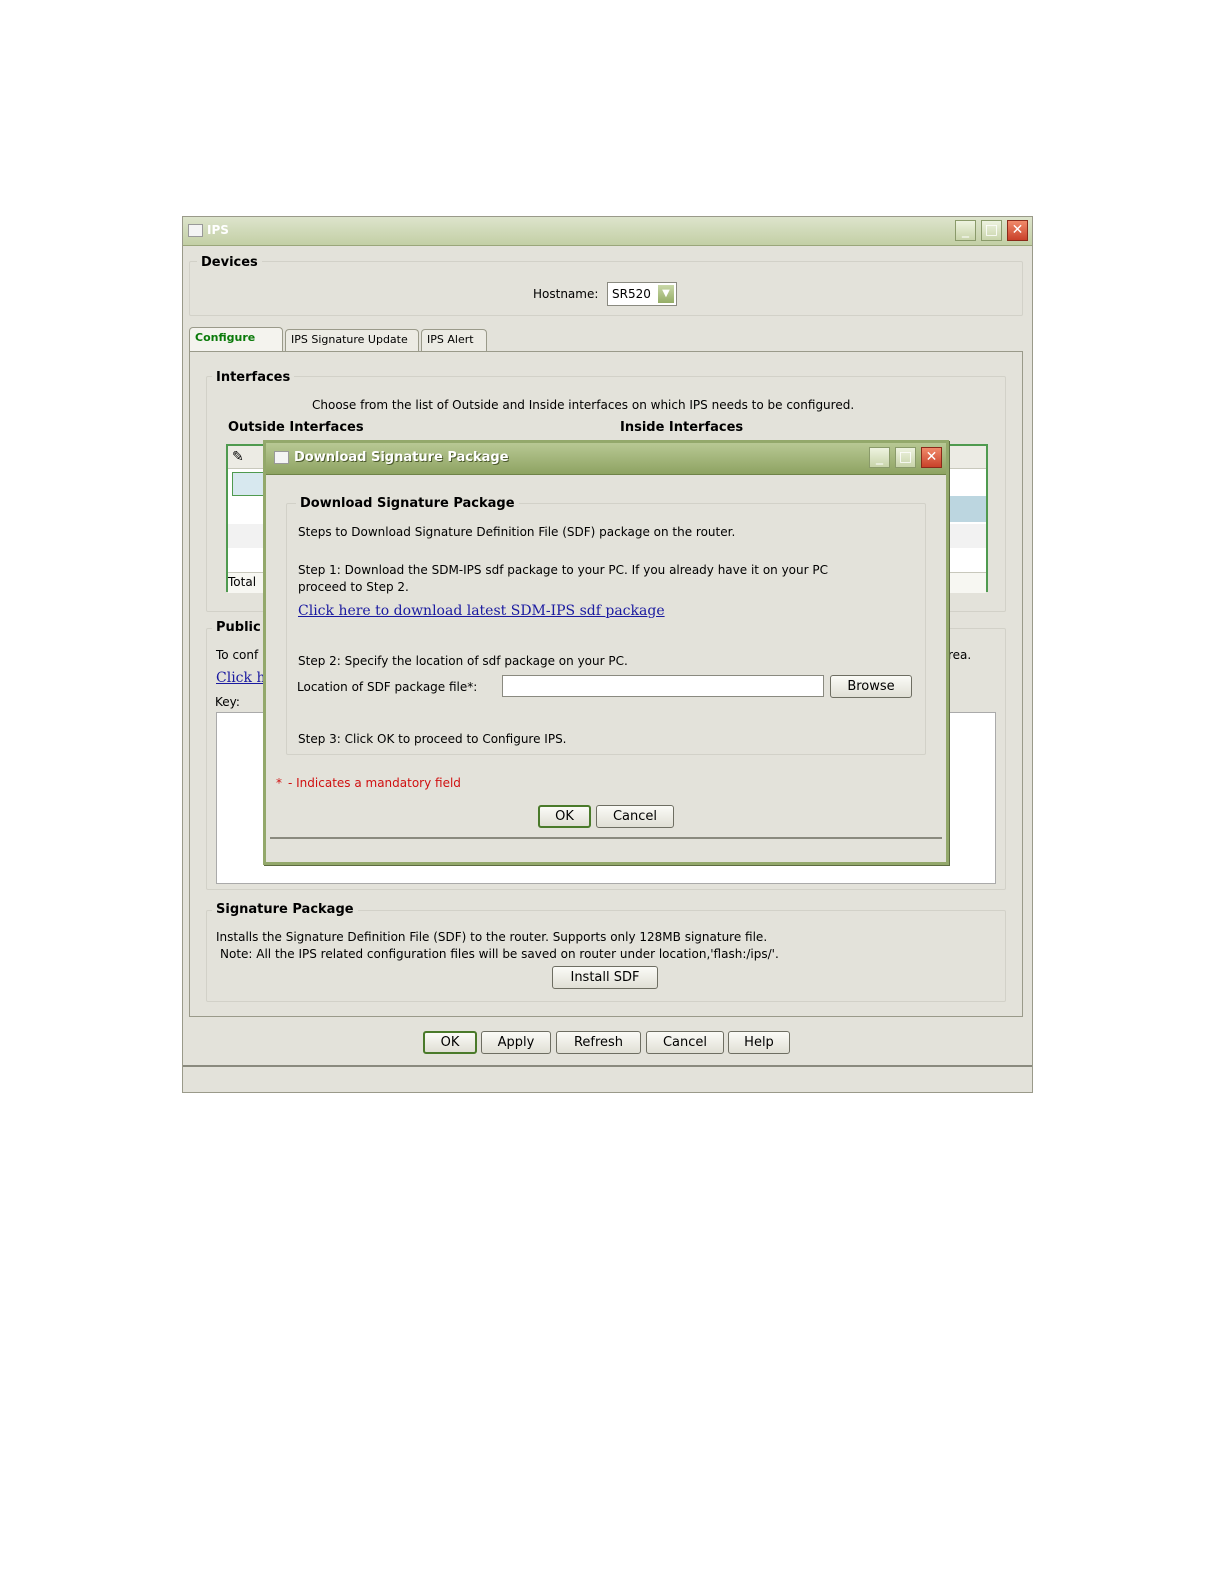 This screenshot has height=1584, width=1224. I want to click on browse-button: Browse, so click(871, 686).